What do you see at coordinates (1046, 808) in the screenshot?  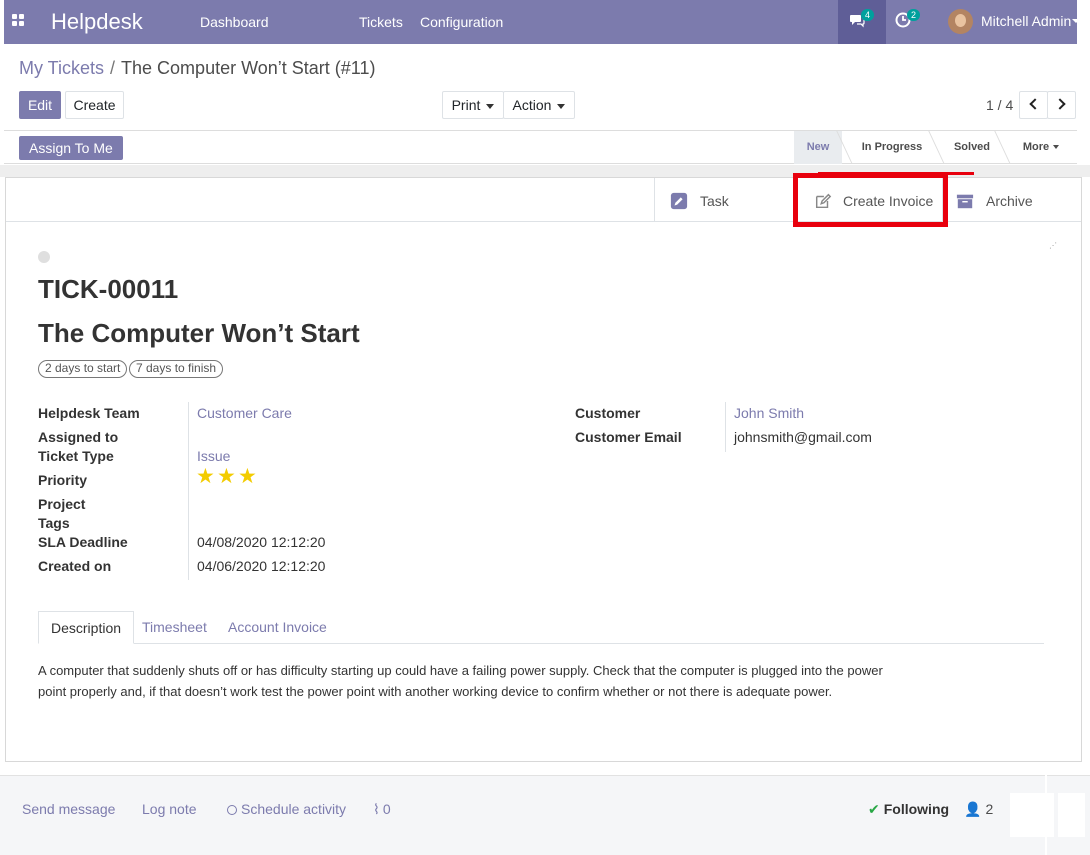 I see `overlay-line` at bounding box center [1046, 808].